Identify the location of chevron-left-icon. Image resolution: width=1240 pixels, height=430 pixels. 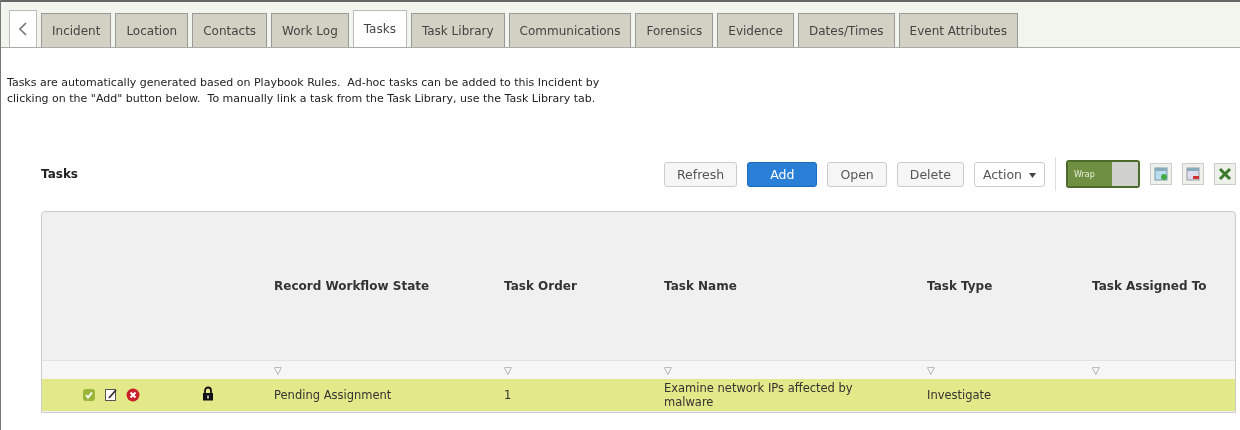
(23, 29).